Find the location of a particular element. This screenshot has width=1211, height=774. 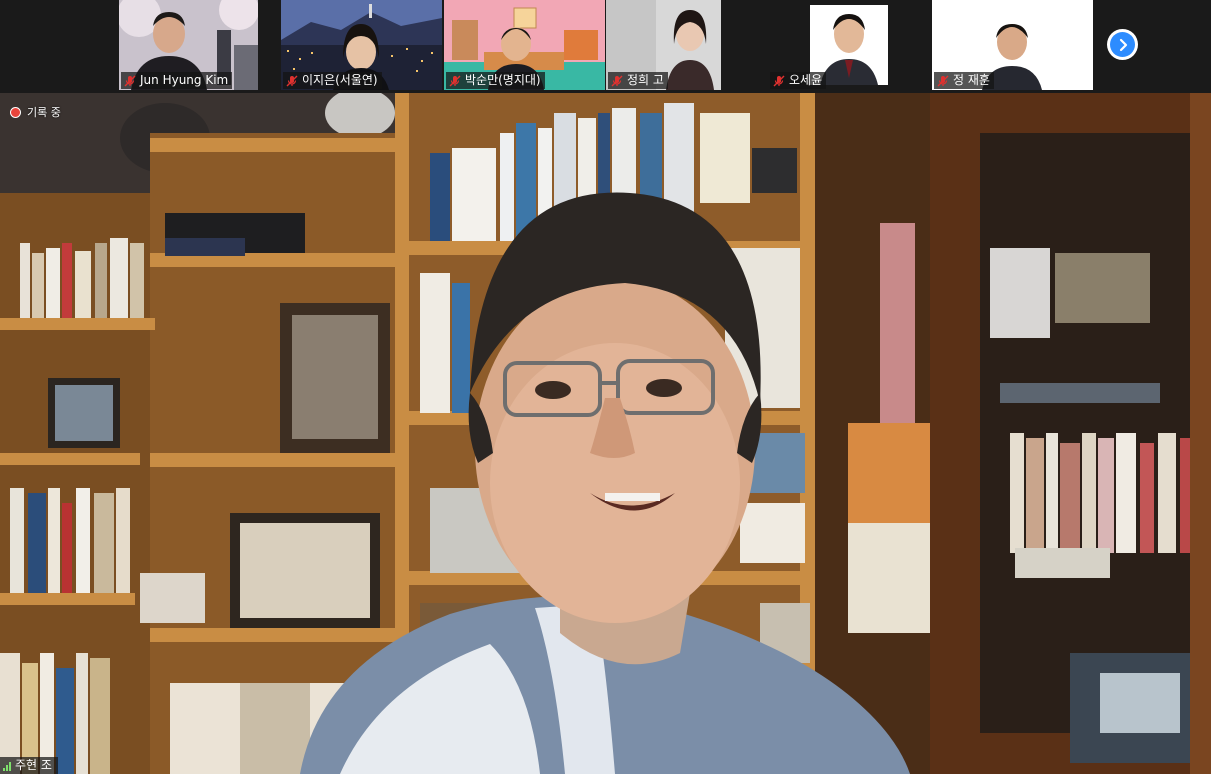

active-speaker-nametag: 주현 조 is located at coordinates (29, 765).